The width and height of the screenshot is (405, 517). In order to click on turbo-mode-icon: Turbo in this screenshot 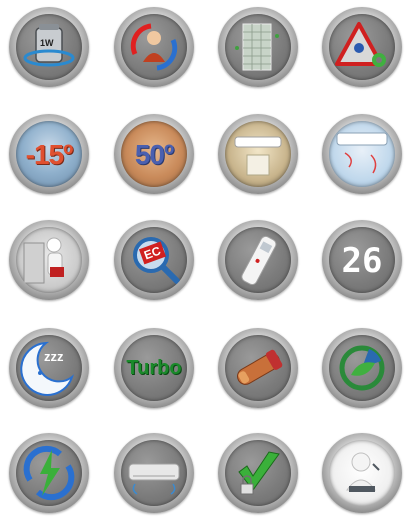, I will do `click(154, 368)`.